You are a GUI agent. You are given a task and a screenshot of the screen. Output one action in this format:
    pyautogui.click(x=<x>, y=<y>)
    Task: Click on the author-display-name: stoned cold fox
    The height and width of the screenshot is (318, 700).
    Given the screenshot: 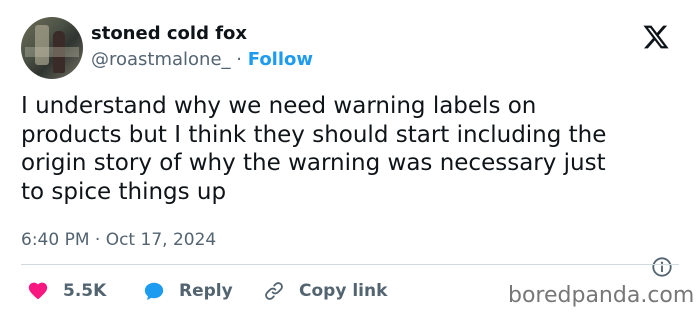 What is the action you would take?
    pyautogui.click(x=169, y=34)
    